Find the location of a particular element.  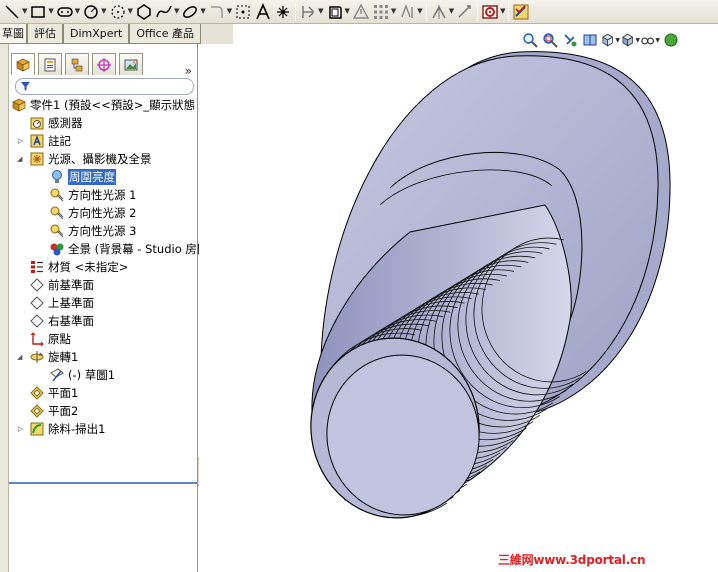

text-tool is located at coordinates (263, 12).